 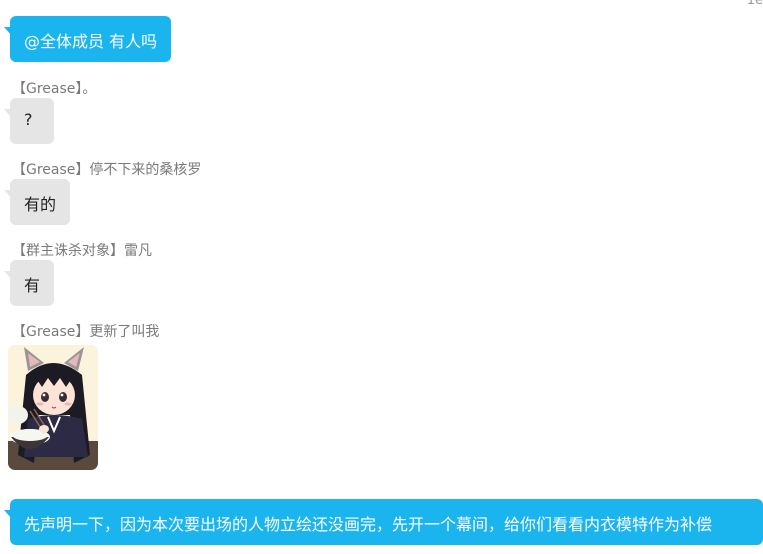 I want to click on message-text: 有的, so click(x=40, y=204).